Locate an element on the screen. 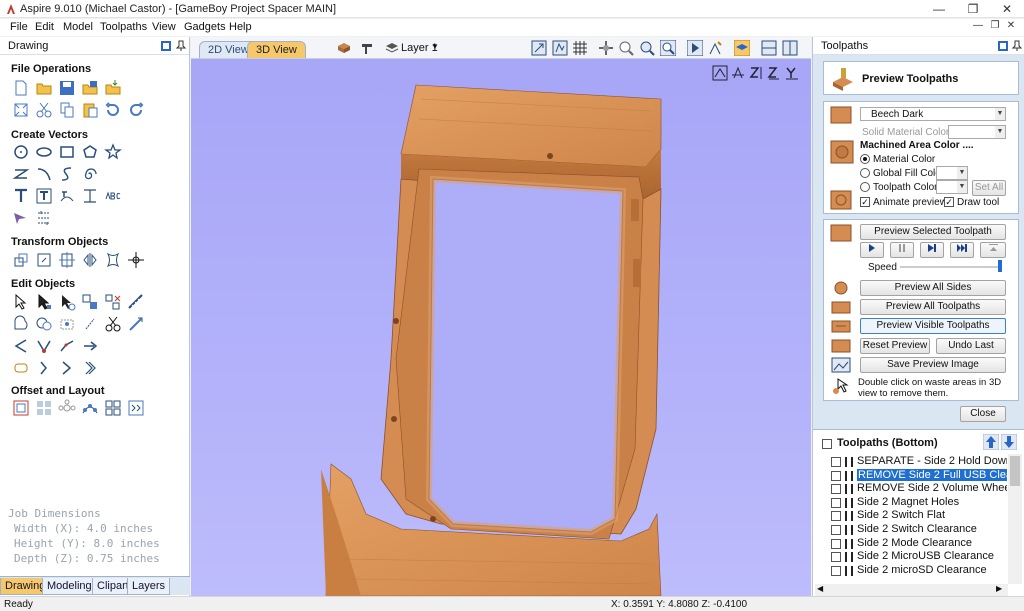 This screenshot has width=1024, height=611. weld-icon is located at coordinates (21, 324).